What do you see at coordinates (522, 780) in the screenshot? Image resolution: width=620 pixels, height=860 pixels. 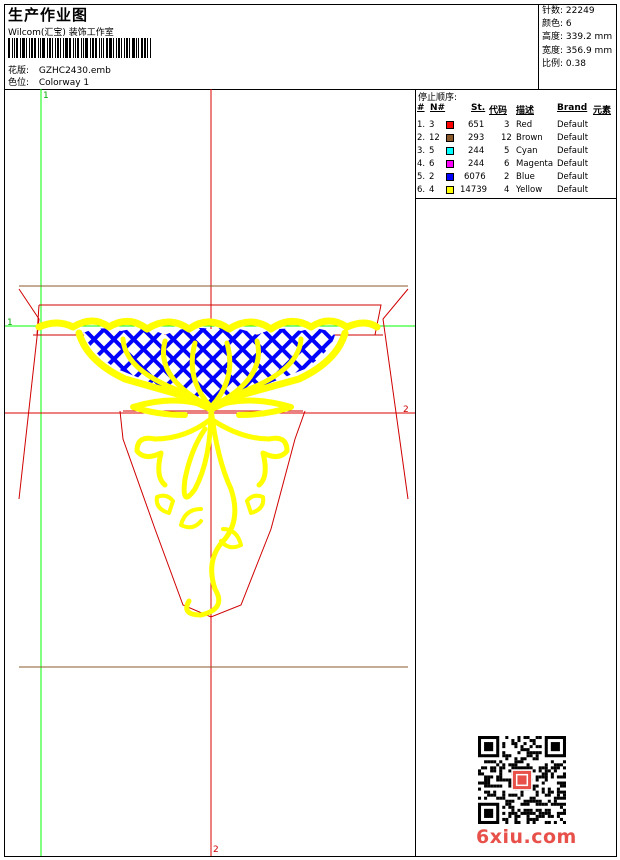 I see `qr-code-image` at bounding box center [522, 780].